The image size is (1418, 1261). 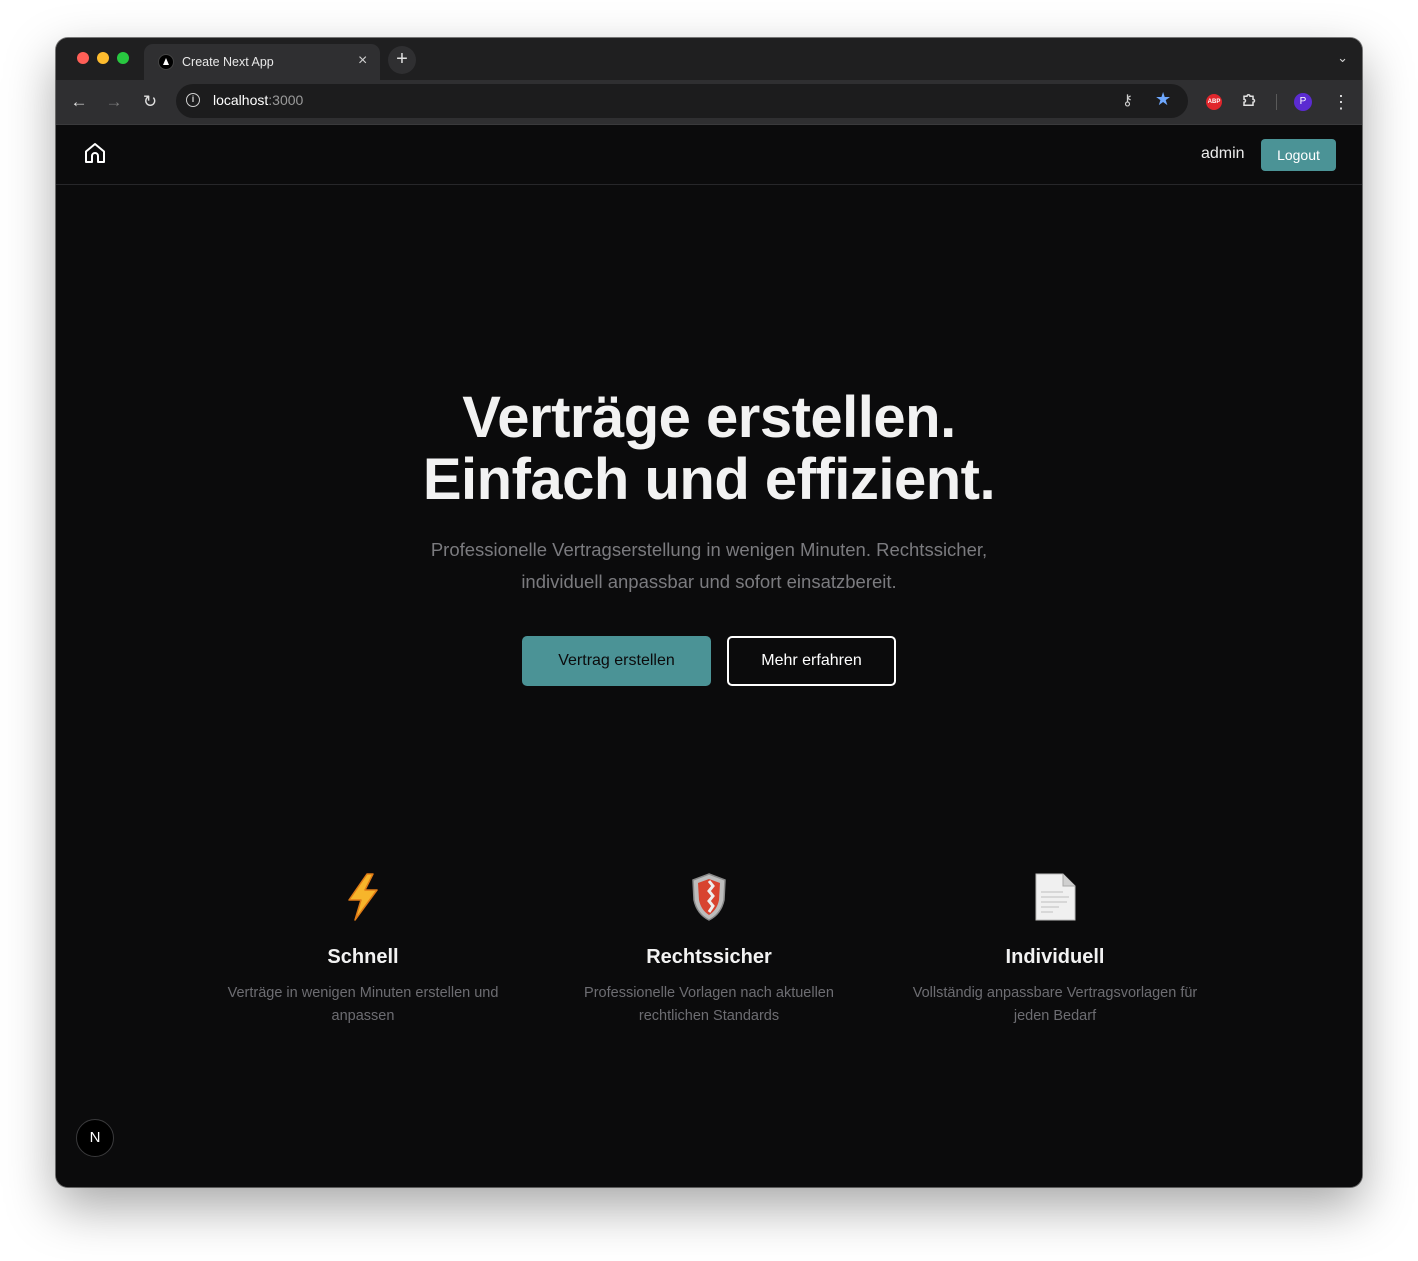 What do you see at coordinates (709, 155) in the screenshot?
I see `site-navbar: admin Logout` at bounding box center [709, 155].